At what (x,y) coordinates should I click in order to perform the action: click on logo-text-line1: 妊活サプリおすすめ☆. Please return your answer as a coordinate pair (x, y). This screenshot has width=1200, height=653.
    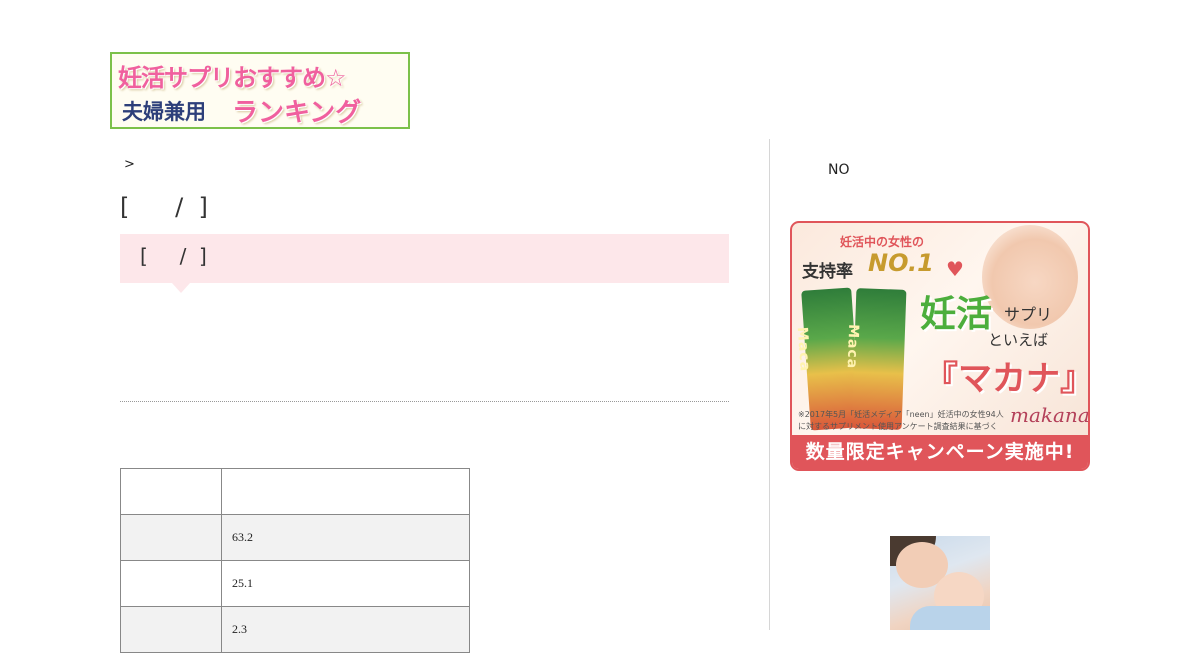
    Looking at the image, I should click on (232, 78).